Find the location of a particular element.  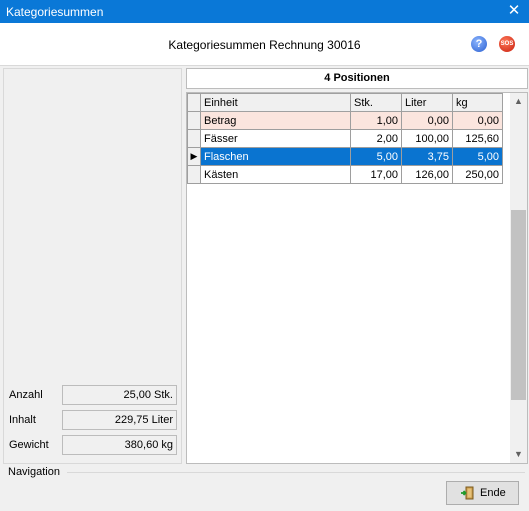

table-cell: 126,00 is located at coordinates (427, 174).